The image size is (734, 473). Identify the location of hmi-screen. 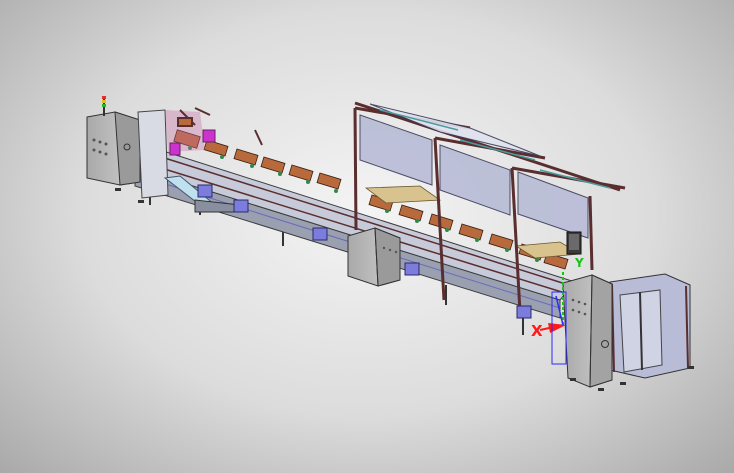
(574, 243).